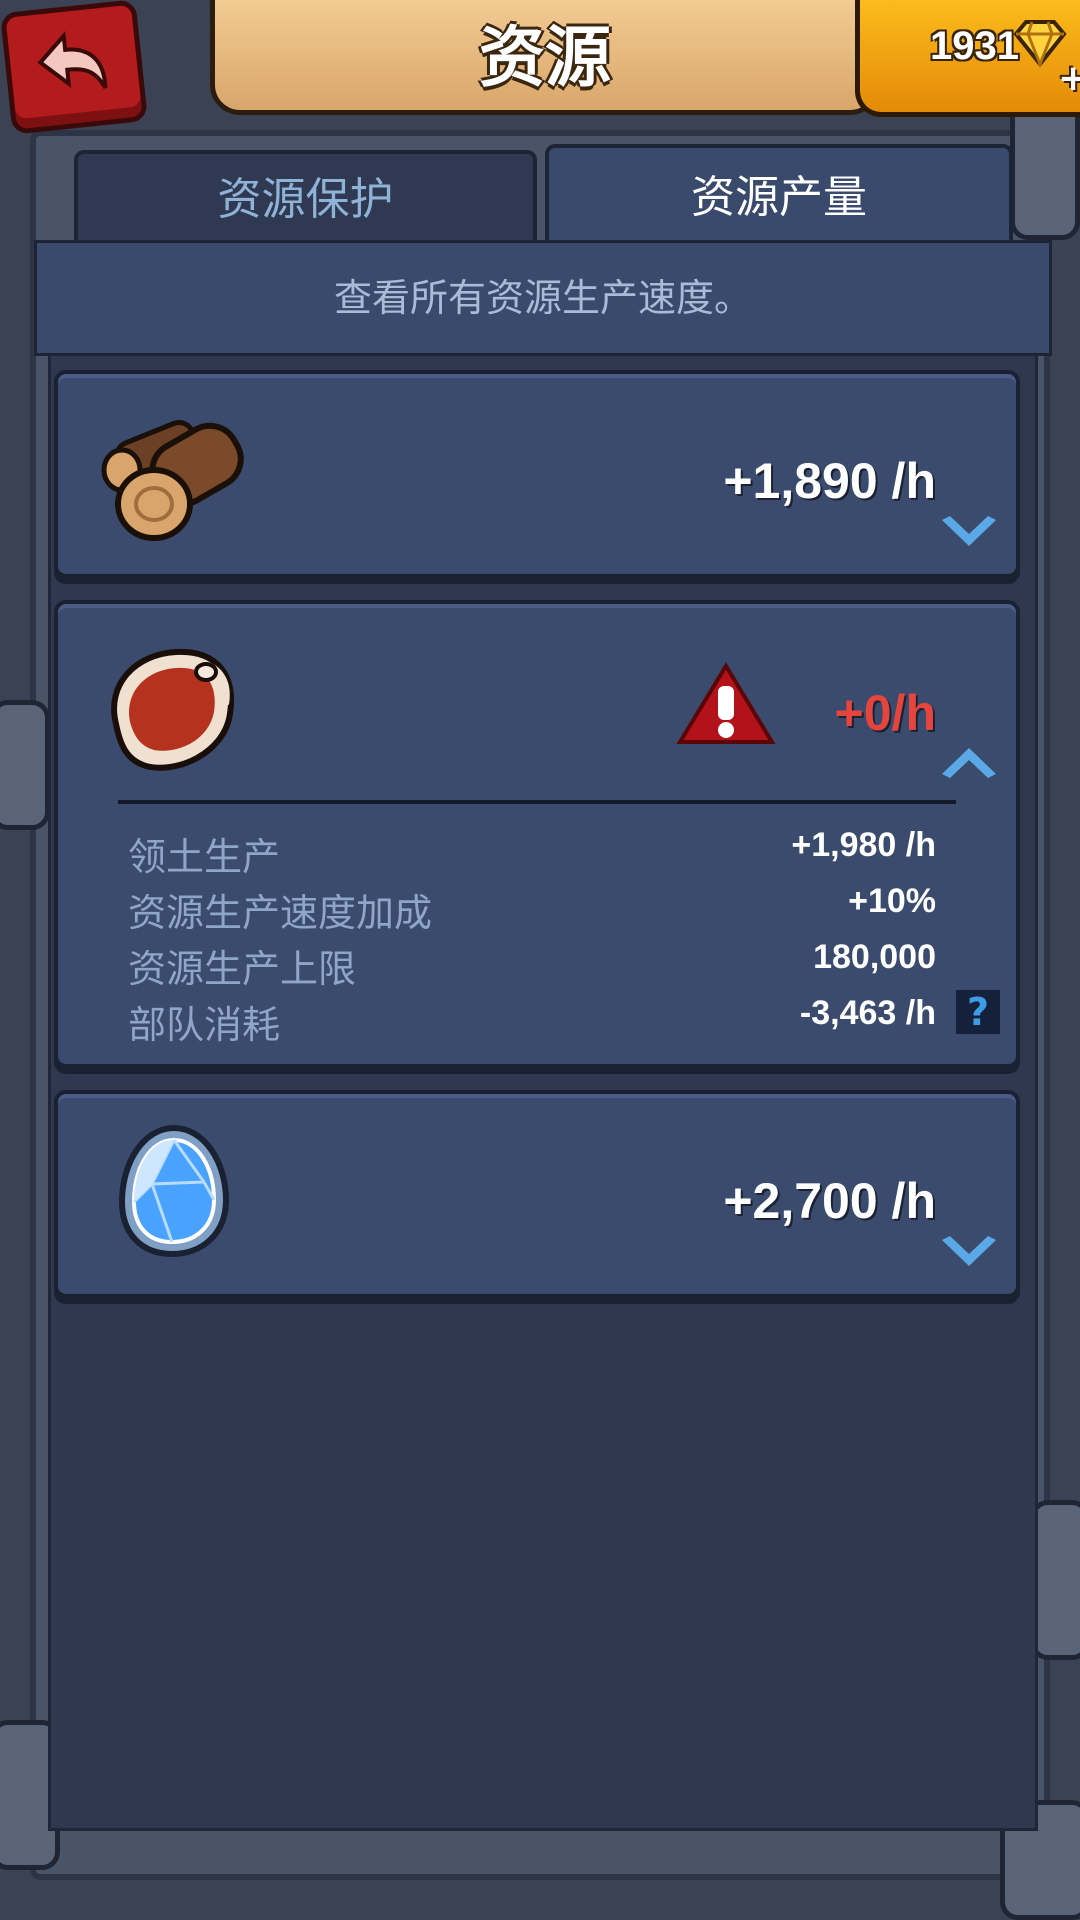 The width and height of the screenshot is (1080, 1920). Describe the element at coordinates (25, 765) in the screenshot. I see `frame-rock` at that location.